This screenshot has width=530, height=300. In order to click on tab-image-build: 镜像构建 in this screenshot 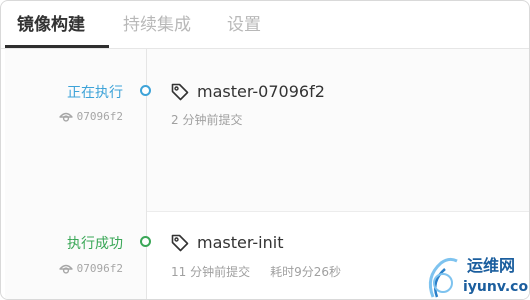, I will do `click(51, 25)`.